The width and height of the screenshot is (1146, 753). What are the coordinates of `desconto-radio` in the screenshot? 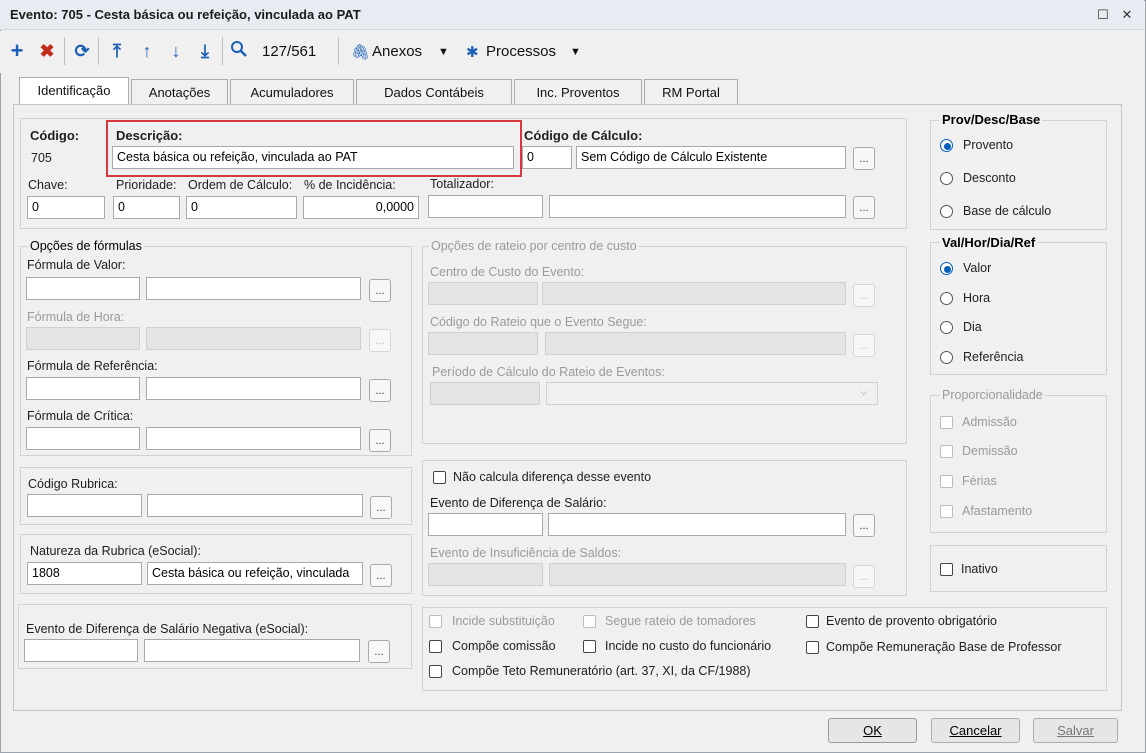 It's located at (946, 178).